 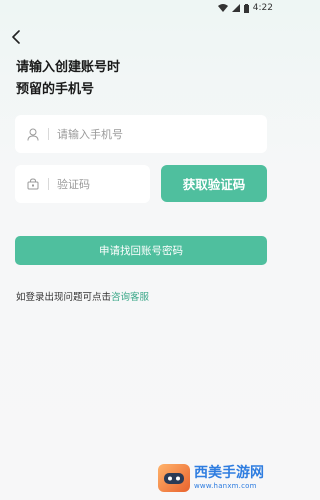 What do you see at coordinates (174, 478) in the screenshot?
I see `watermark-logo-icon` at bounding box center [174, 478].